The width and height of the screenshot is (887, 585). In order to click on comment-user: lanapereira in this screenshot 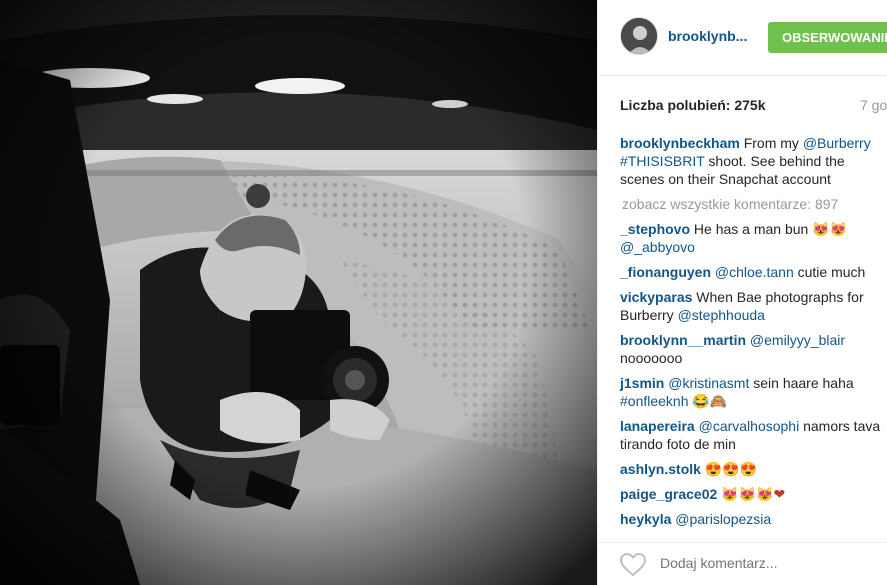, I will do `click(657, 426)`.